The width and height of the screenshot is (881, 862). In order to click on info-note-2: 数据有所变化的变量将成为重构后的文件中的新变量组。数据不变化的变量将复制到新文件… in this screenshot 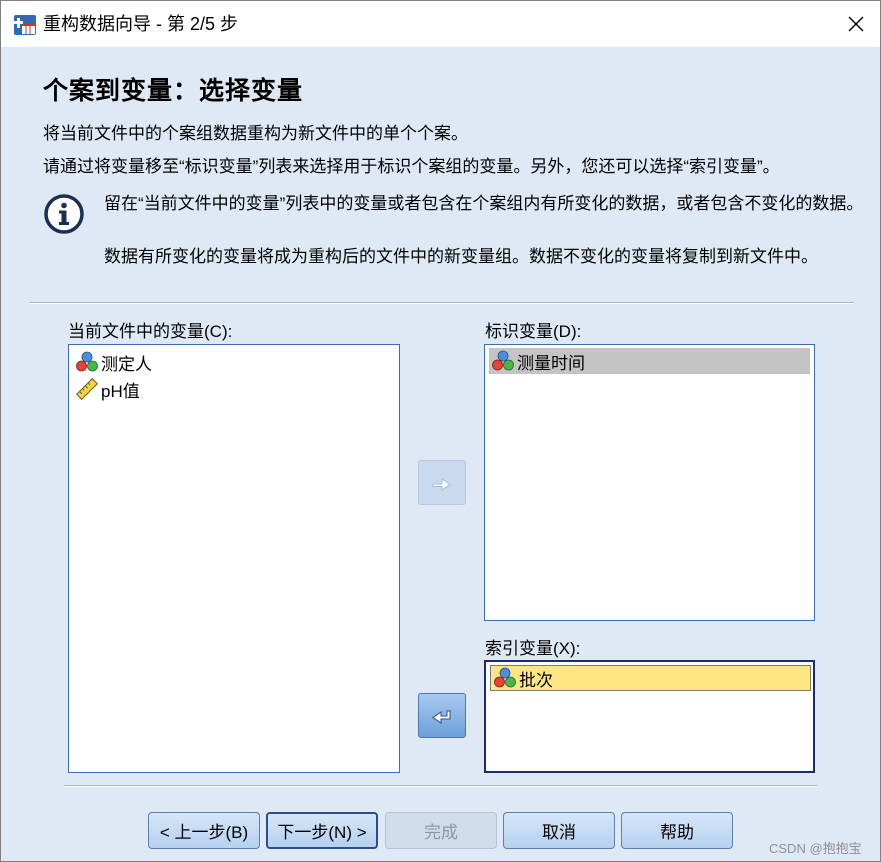, I will do `click(461, 256)`.